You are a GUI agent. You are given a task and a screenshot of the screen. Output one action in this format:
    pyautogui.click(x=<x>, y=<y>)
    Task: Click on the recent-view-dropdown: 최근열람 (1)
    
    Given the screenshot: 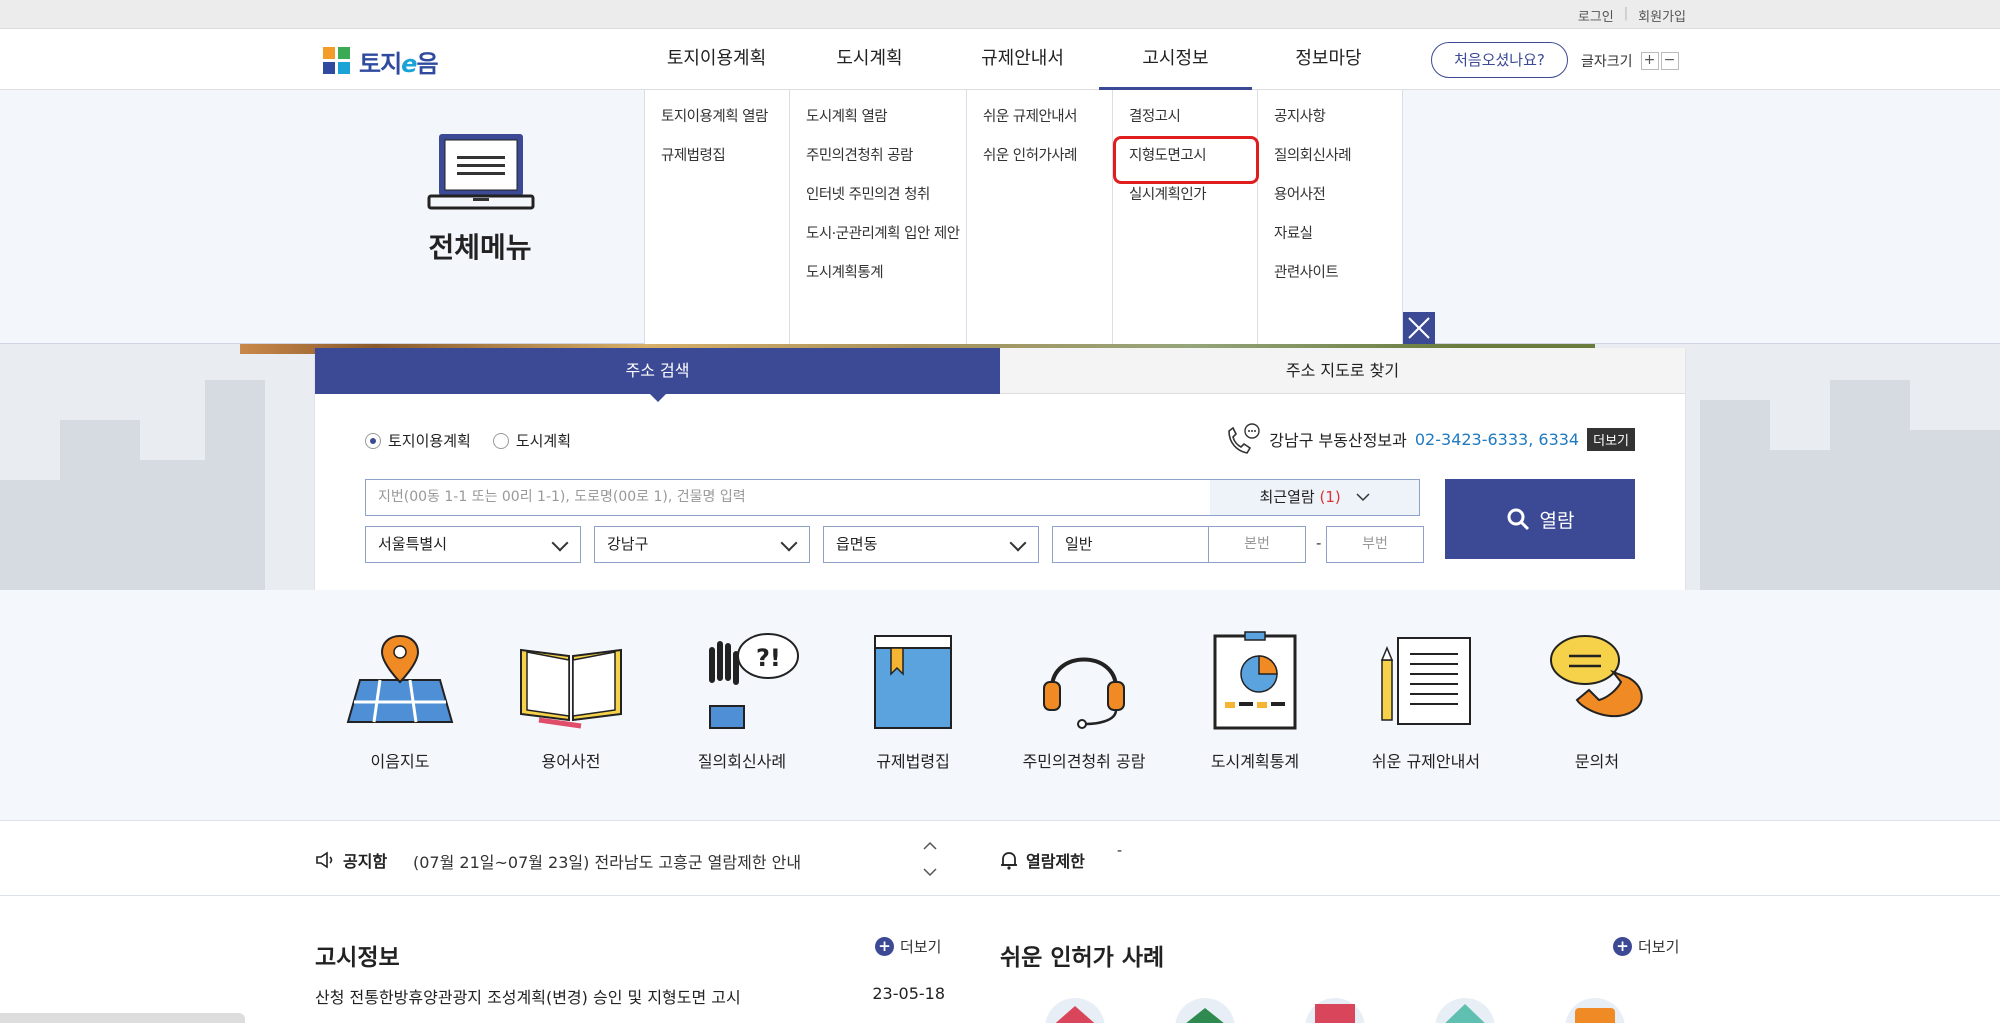 What is the action you would take?
    pyautogui.click(x=1315, y=497)
    